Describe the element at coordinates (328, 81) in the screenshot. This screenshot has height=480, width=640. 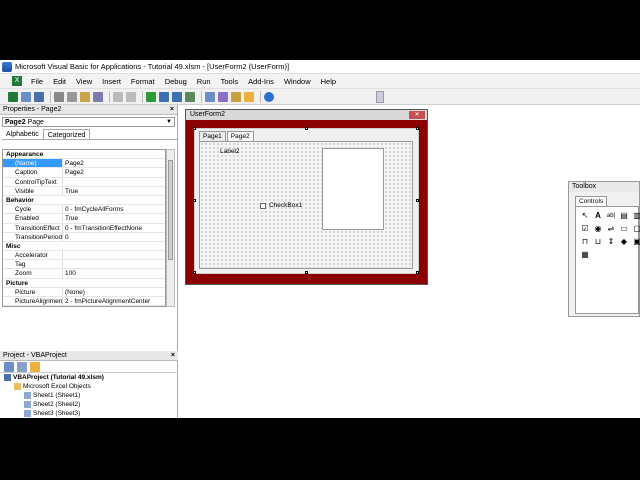
I see `menu-help: Help` at that location.